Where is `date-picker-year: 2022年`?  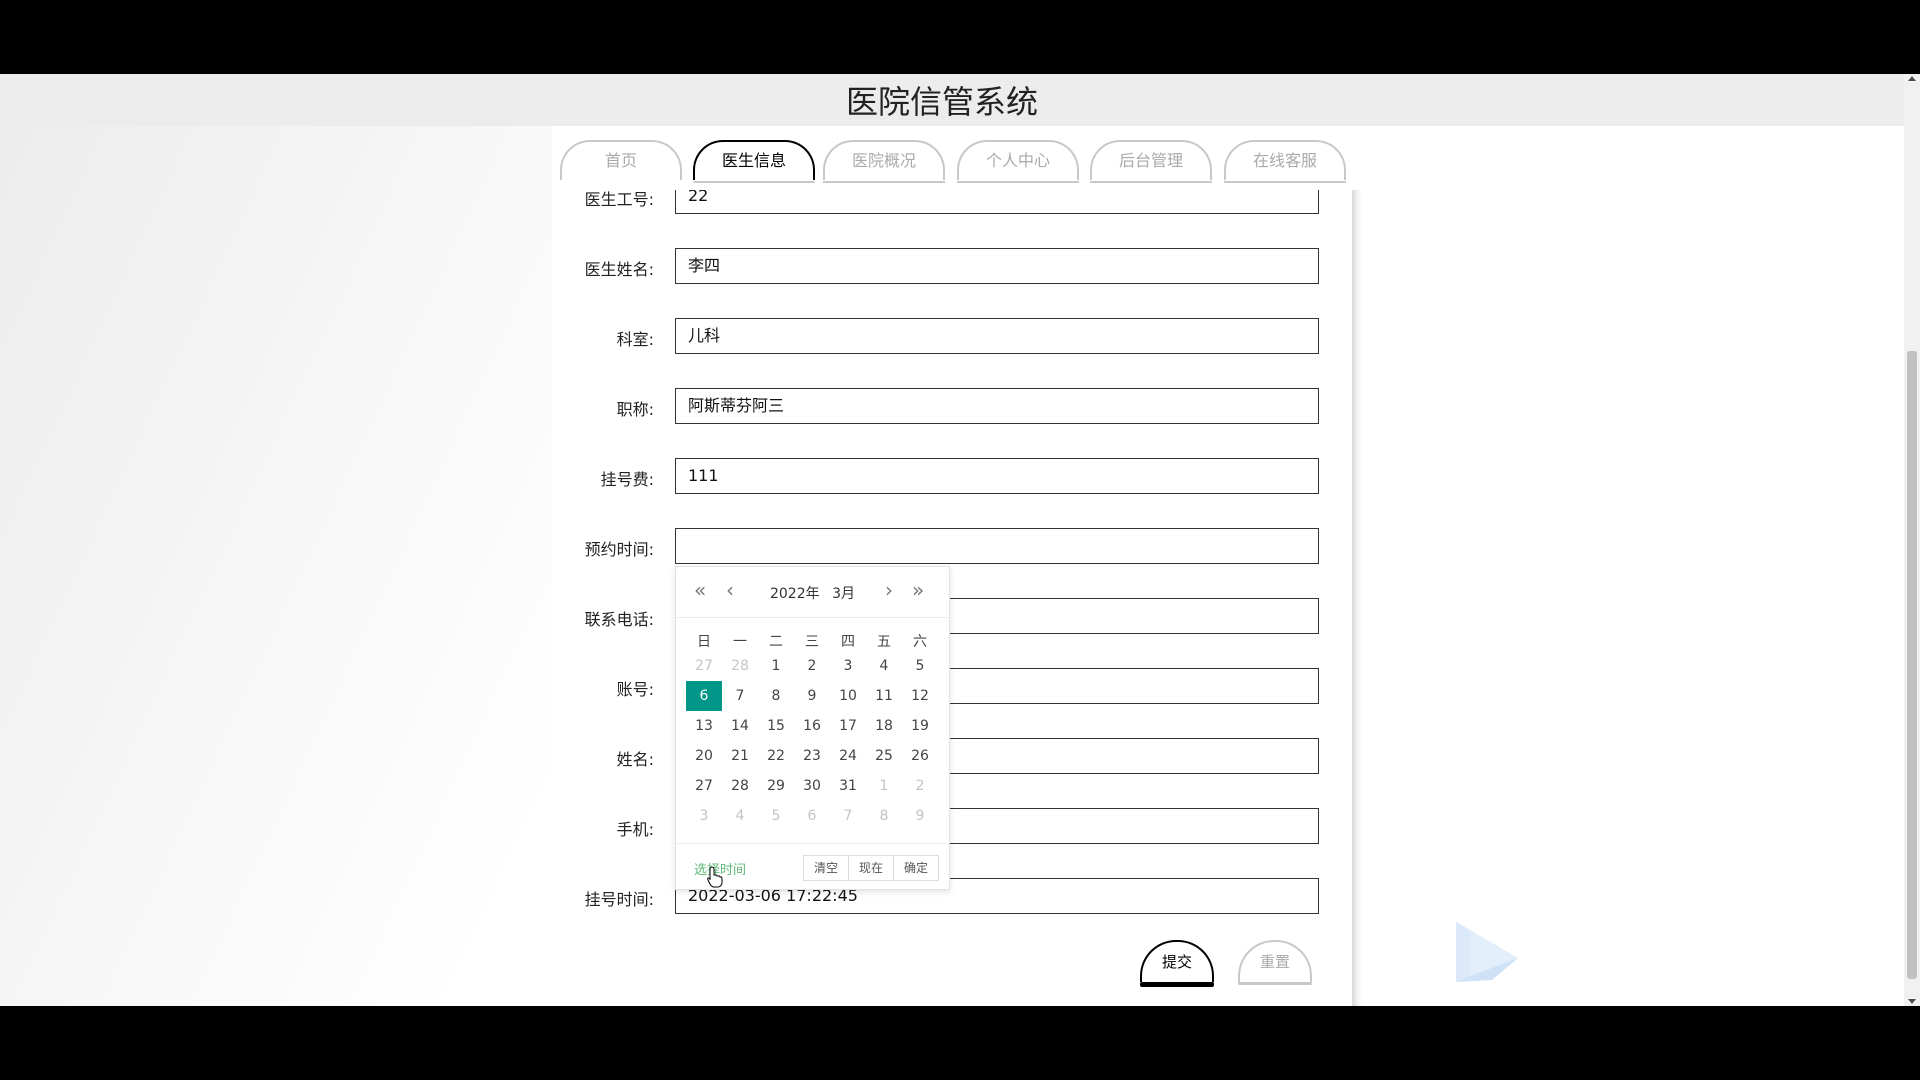
date-picker-year: 2022年 is located at coordinates (795, 594).